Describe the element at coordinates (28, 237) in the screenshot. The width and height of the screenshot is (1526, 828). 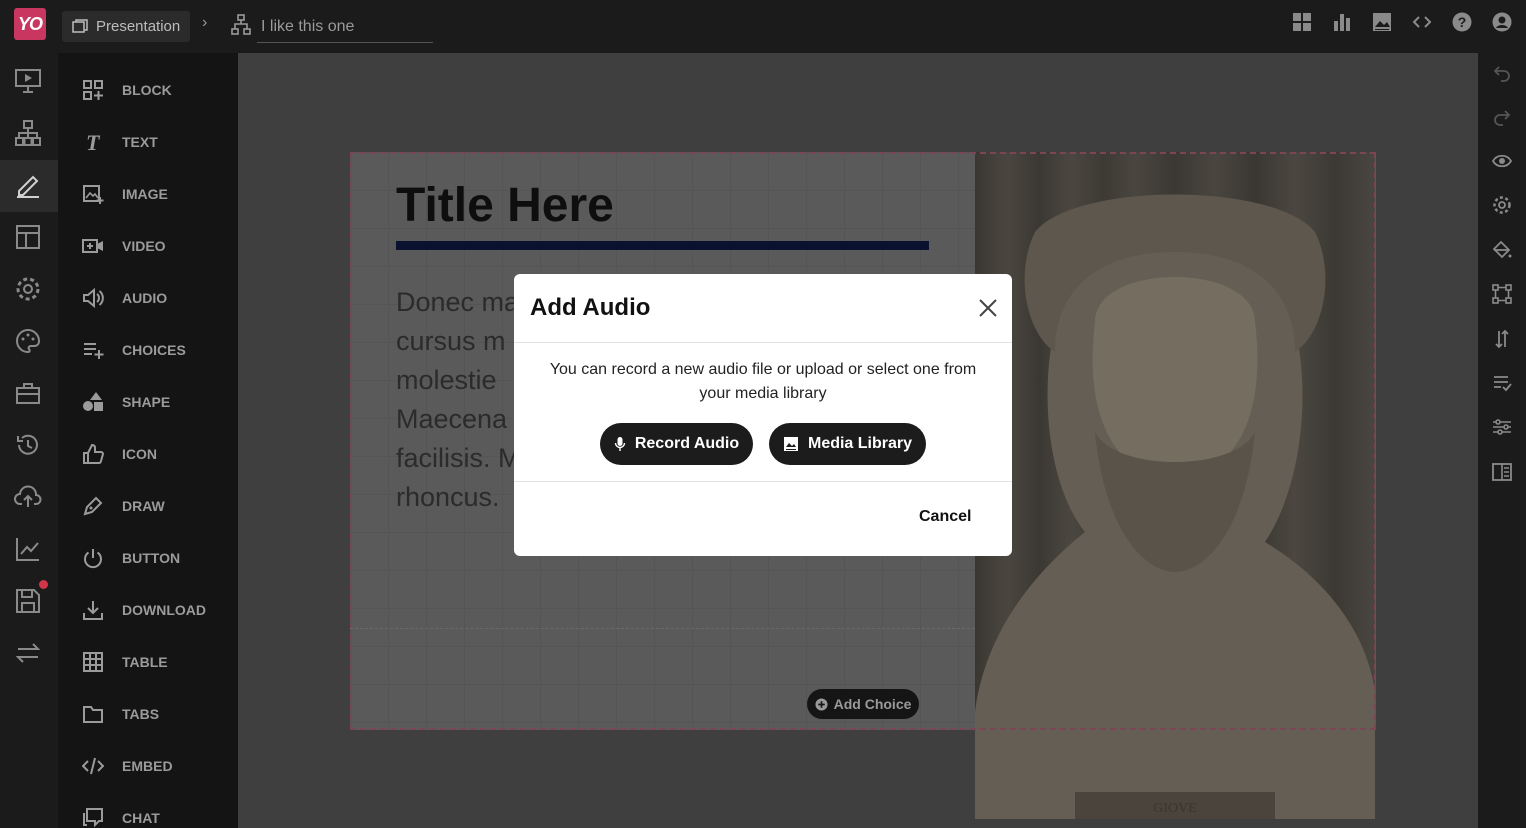
I see `layout-icon` at that location.